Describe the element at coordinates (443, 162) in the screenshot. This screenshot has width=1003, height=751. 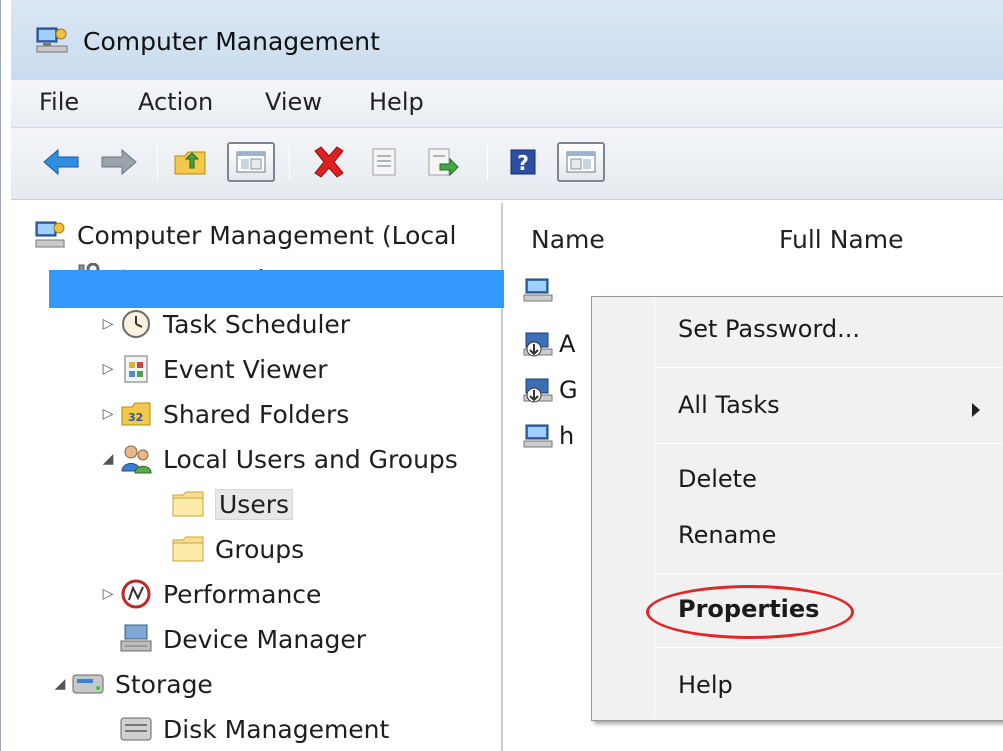
I see `export-list-icon` at that location.